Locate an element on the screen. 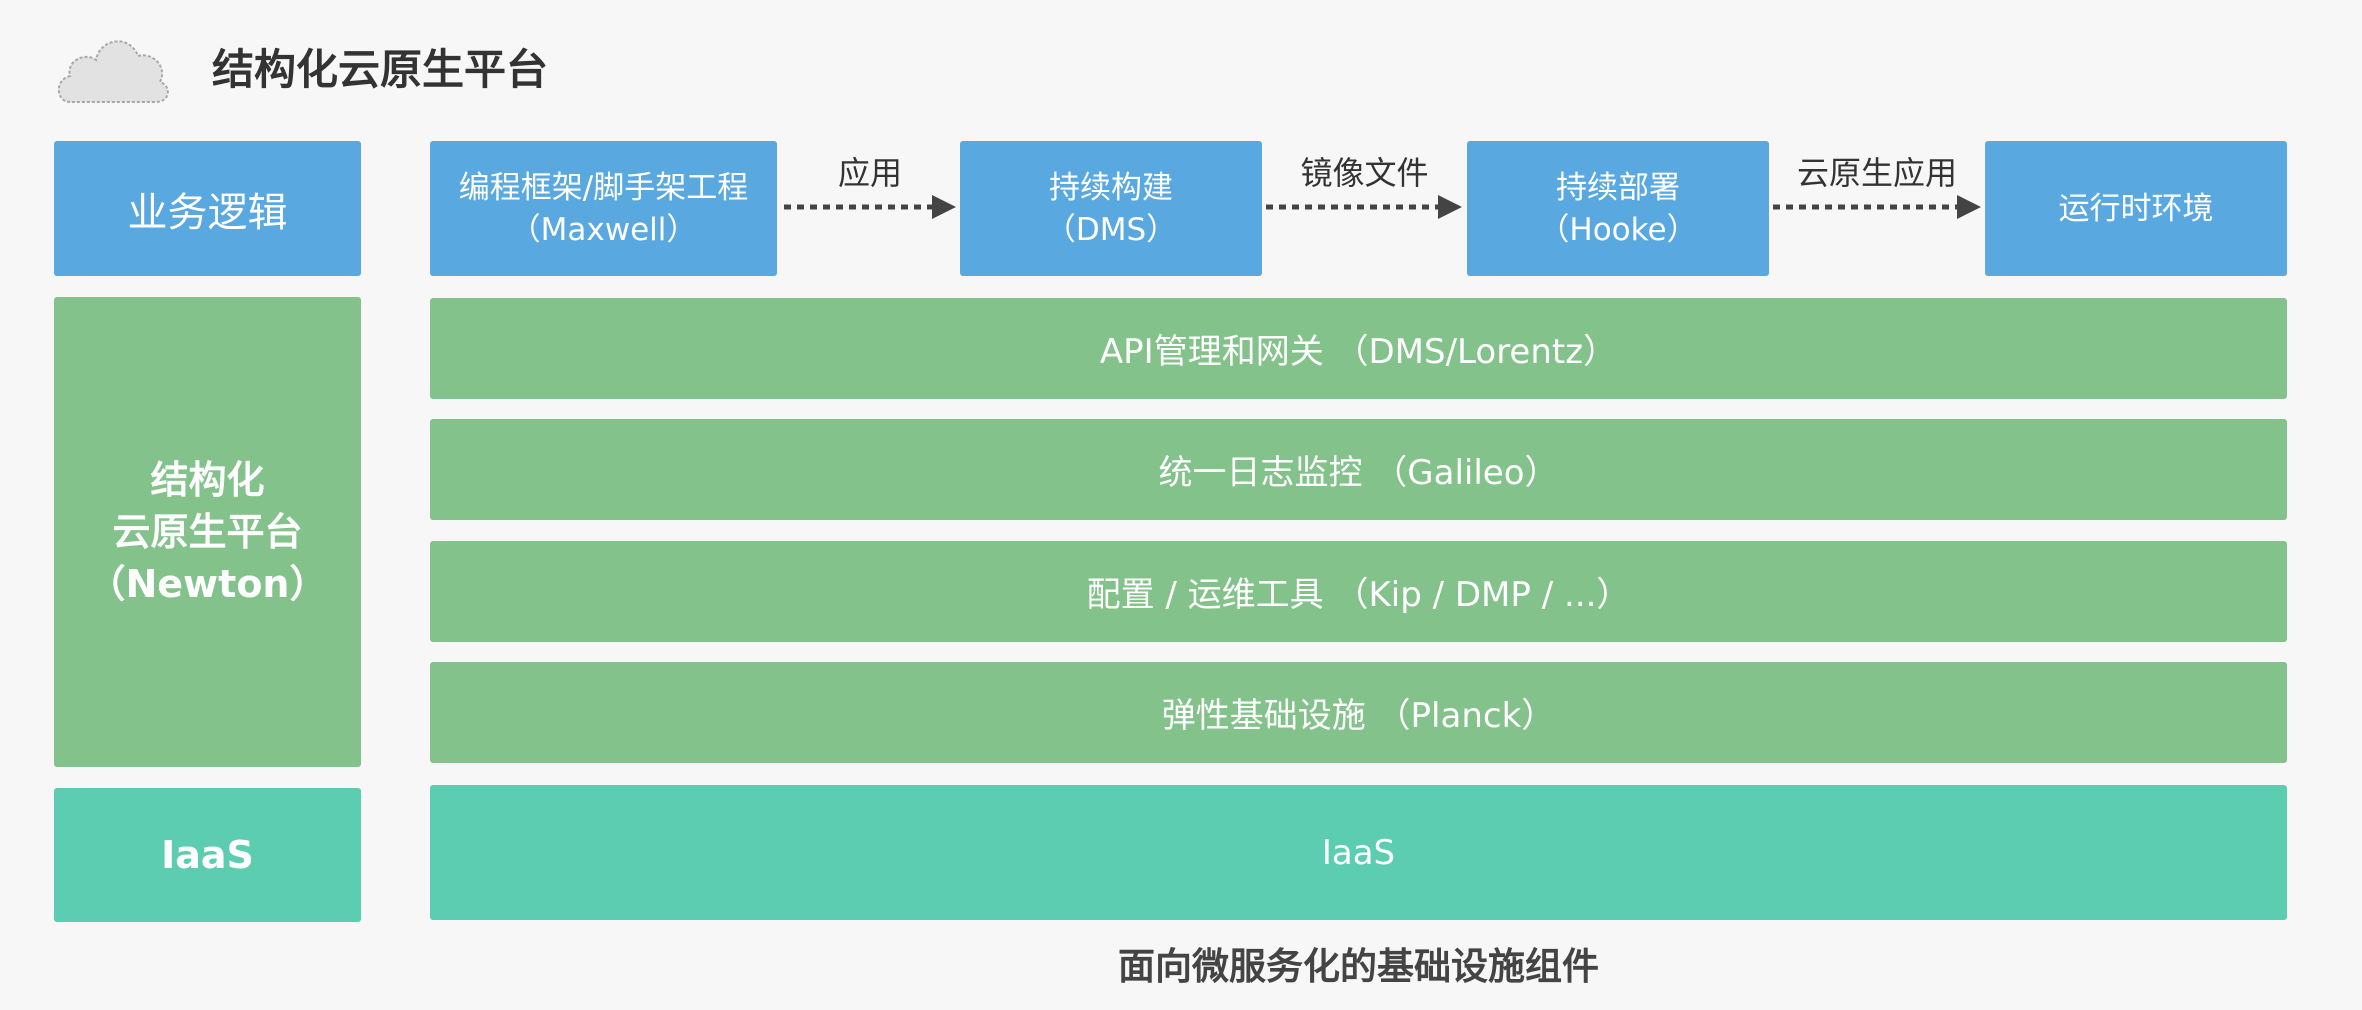 Image resolution: width=2362 pixels, height=1010 pixels. bottom-caption: 面向微服务化的基础设施组件 is located at coordinates (1358, 966).